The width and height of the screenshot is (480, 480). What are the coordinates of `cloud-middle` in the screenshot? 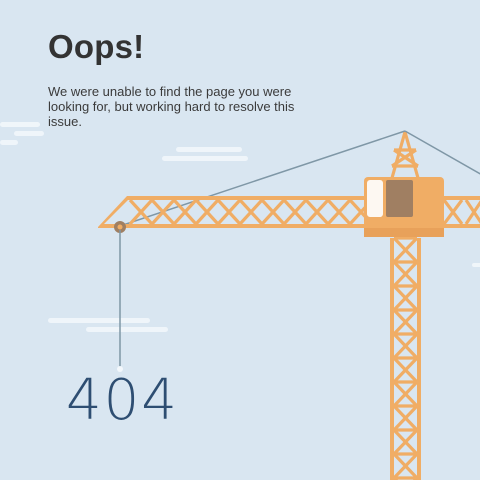 It's located at (108, 325).